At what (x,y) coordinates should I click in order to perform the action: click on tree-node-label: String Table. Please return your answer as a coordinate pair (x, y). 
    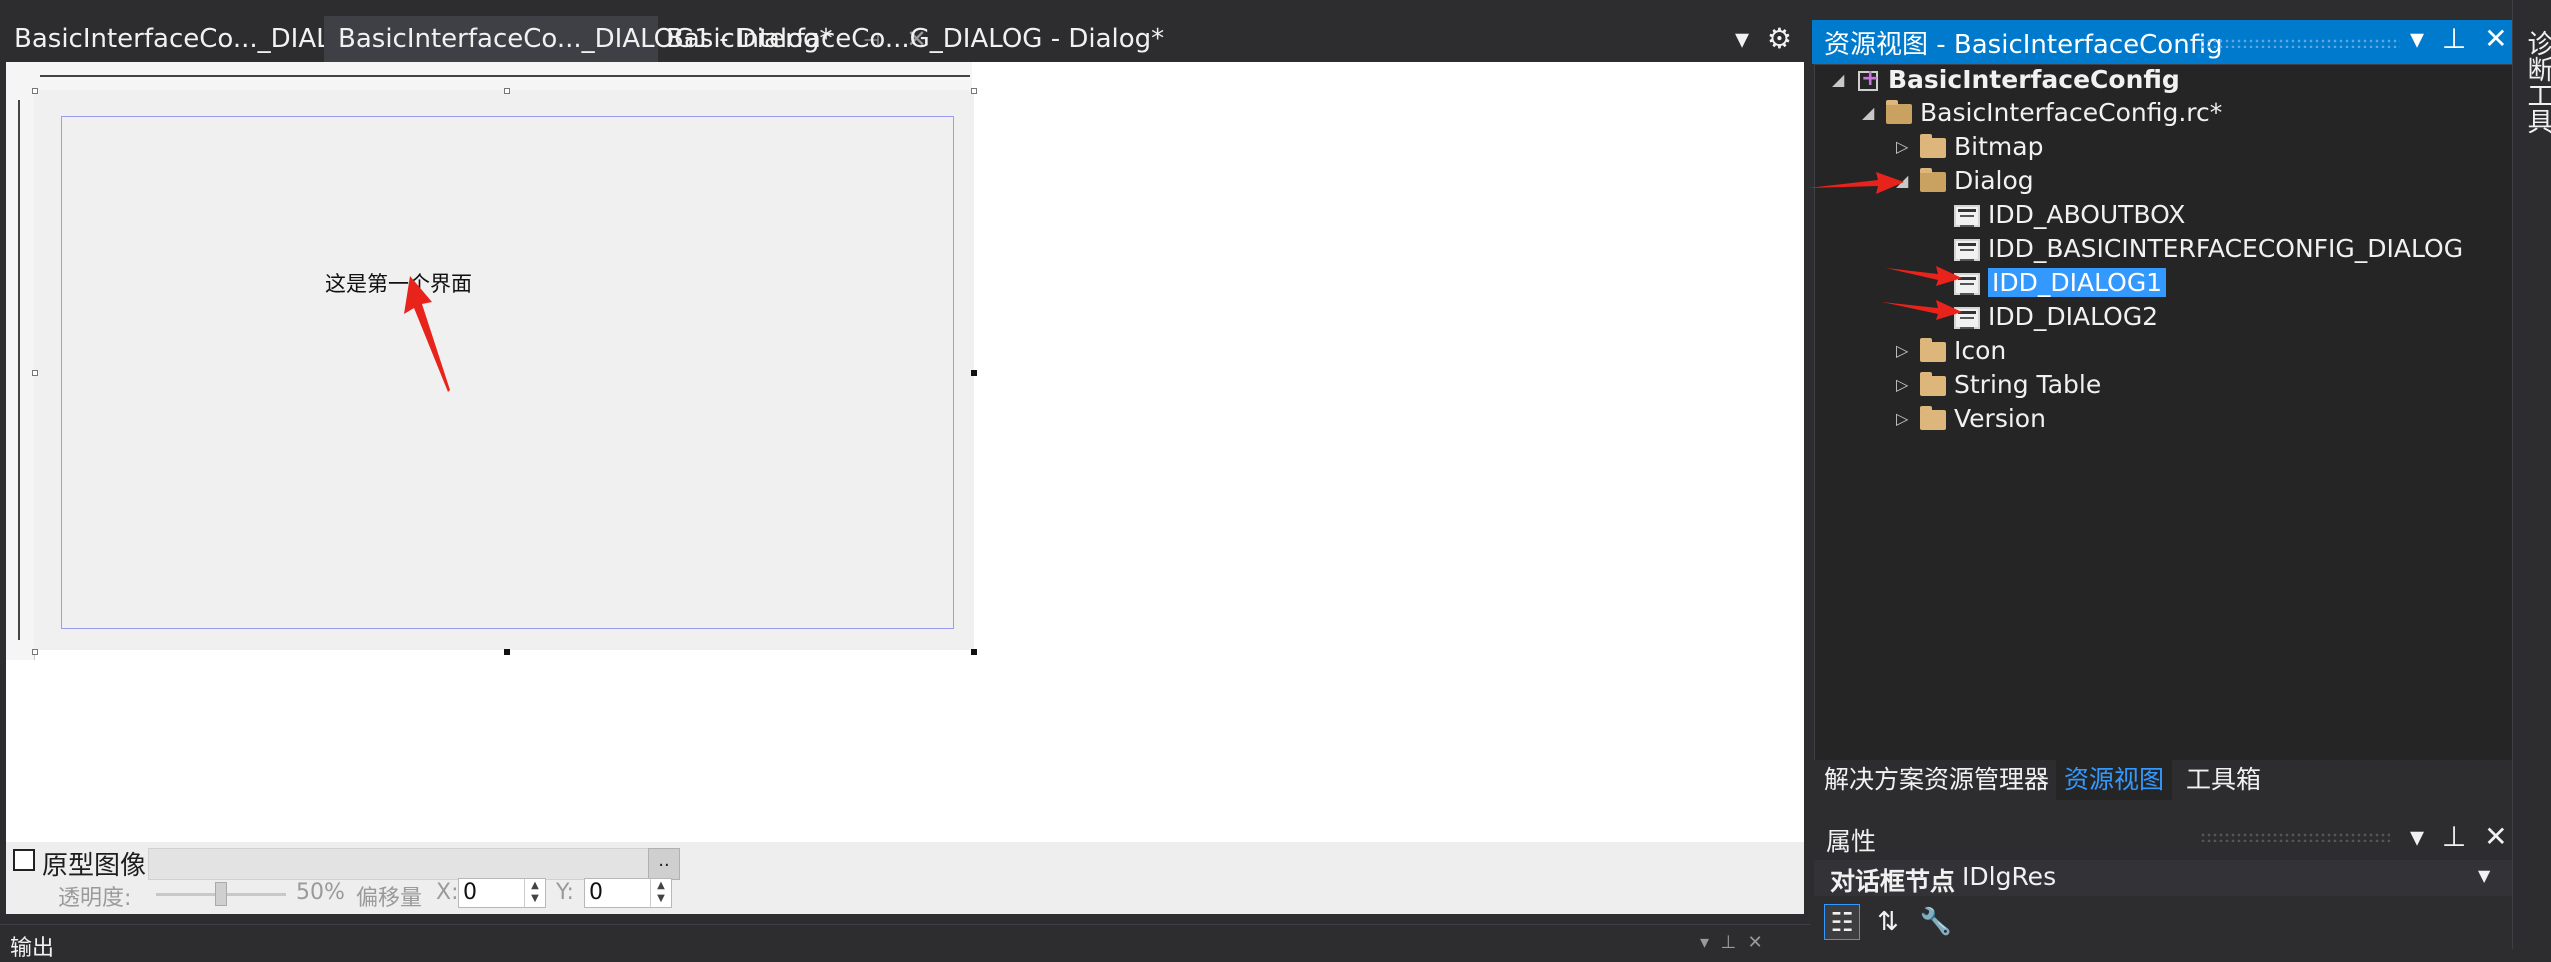
    Looking at the image, I should click on (2028, 384).